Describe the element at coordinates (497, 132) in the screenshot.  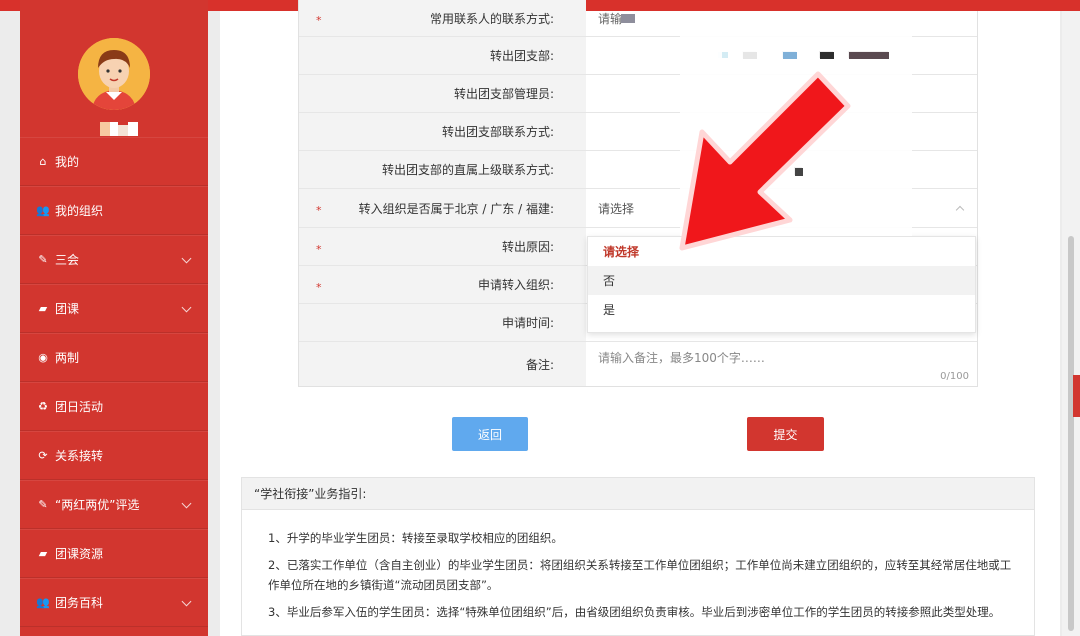
I see `form-label-text: 转出团支部联系方式:` at that location.